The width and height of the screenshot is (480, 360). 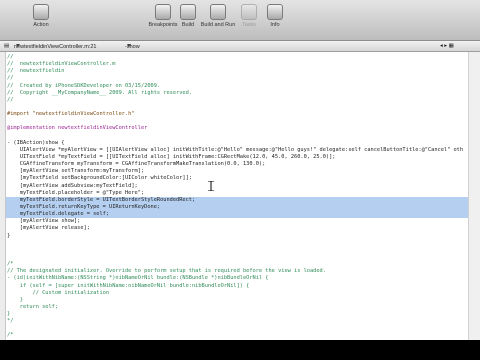 I want to click on file-popup-label: newtextfieldinViewController.m:21, so click(x=55, y=47).